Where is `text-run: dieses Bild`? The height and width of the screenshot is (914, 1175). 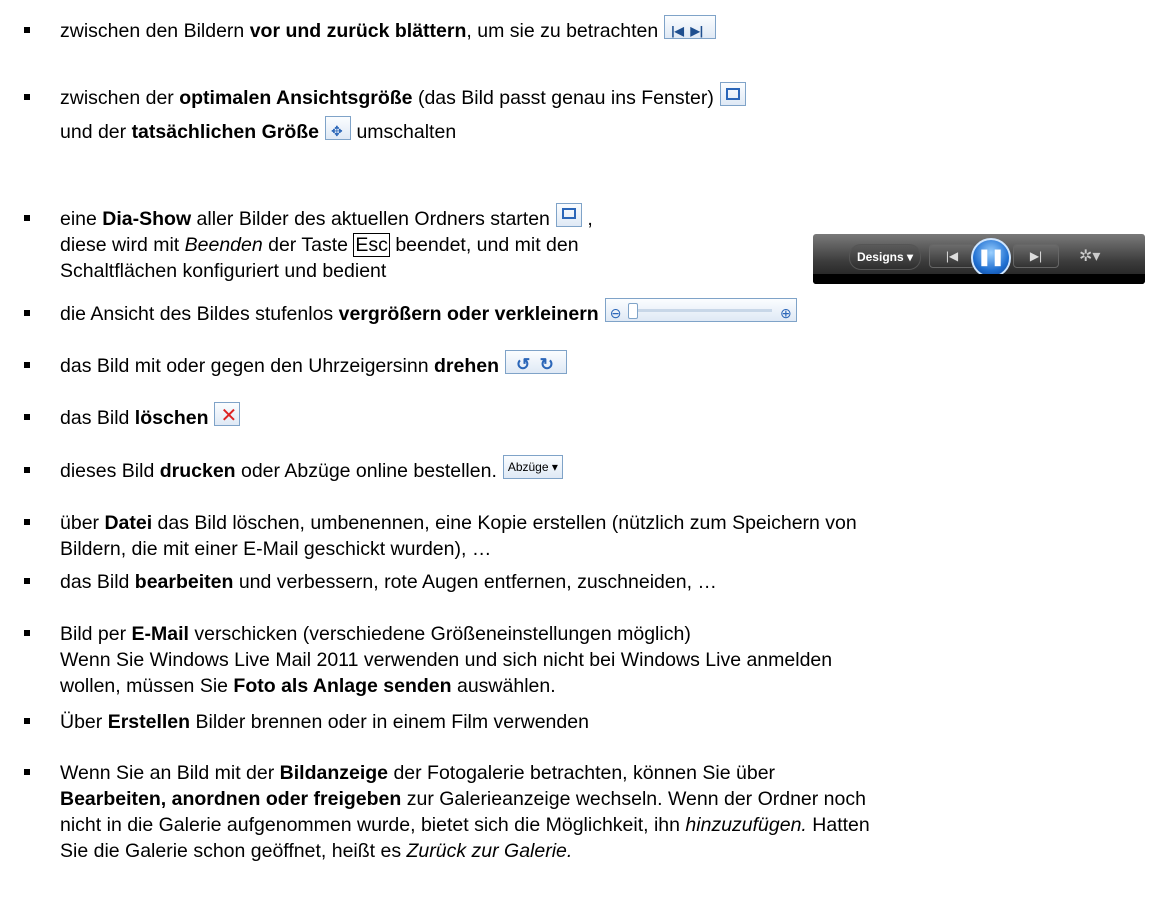 text-run: dieses Bild is located at coordinates (110, 471).